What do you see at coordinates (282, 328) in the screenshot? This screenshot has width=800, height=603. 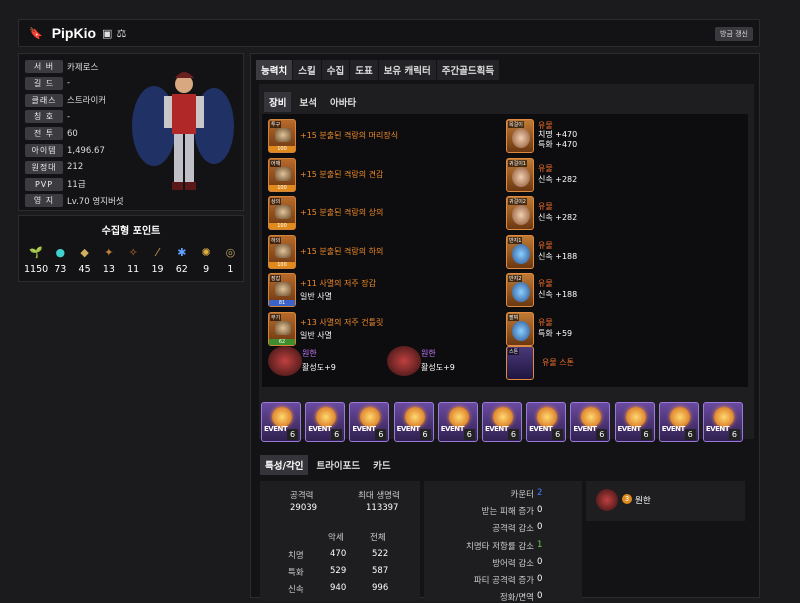 I see `equip-slot: 무기 62` at bounding box center [282, 328].